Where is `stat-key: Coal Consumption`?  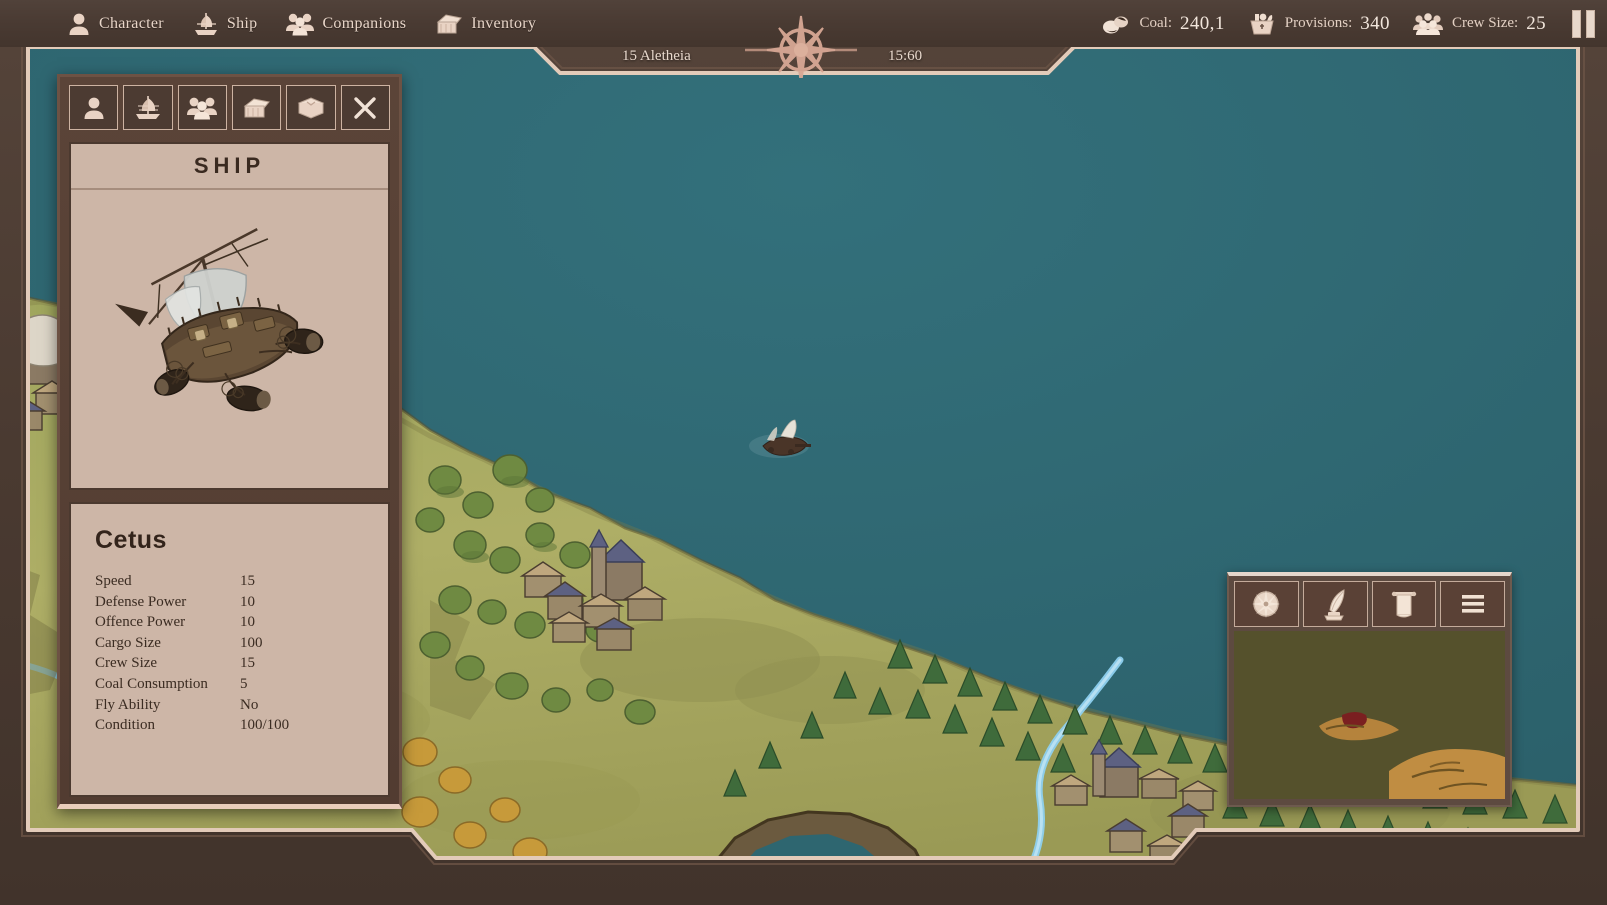
stat-key: Coal Consumption is located at coordinates (151, 683).